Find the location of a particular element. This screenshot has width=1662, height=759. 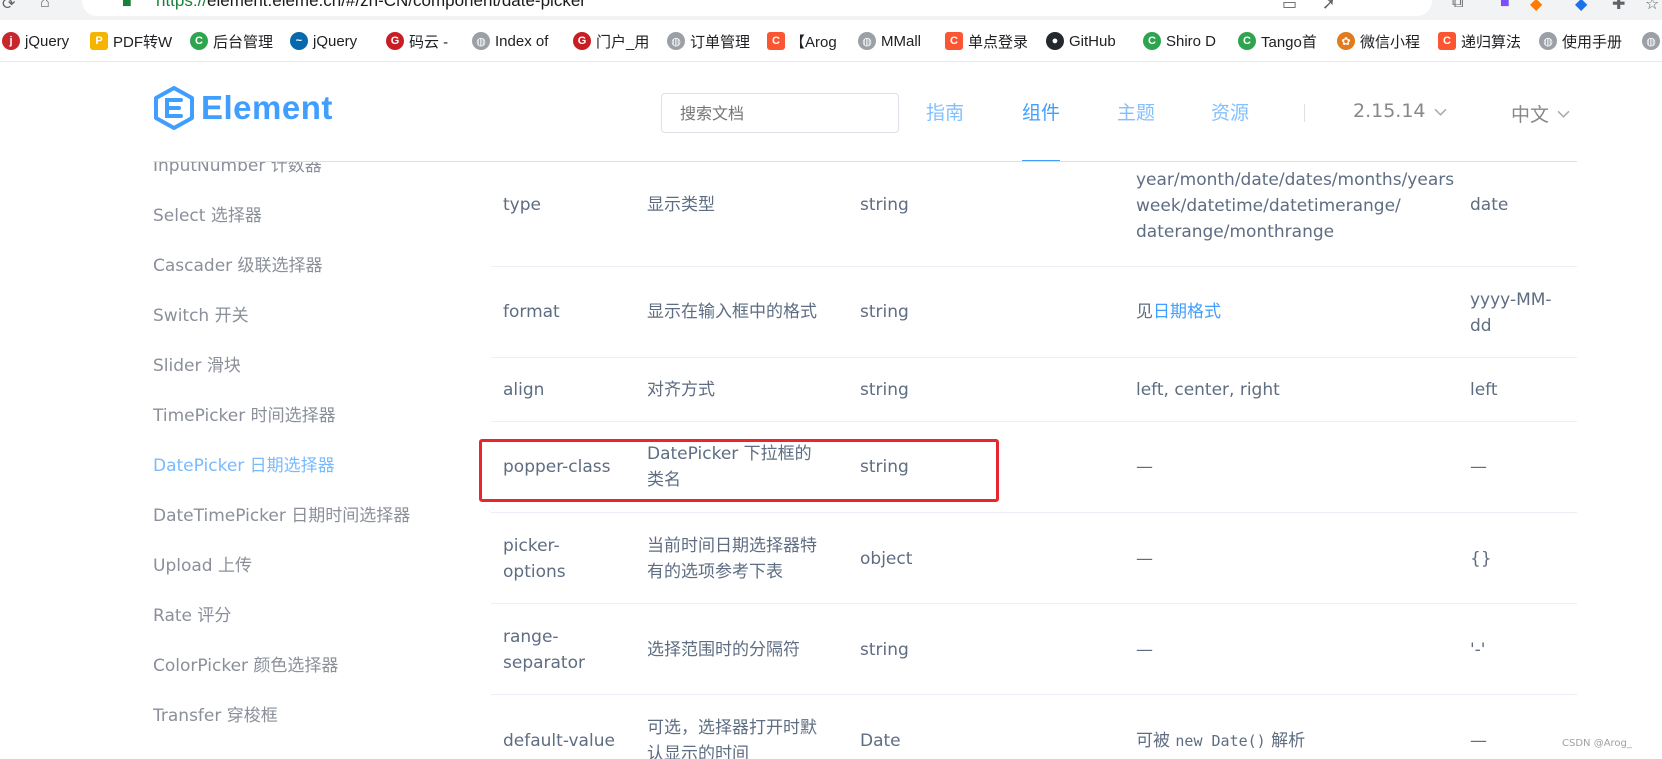

csdn-icon: C is located at coordinates (1447, 41).